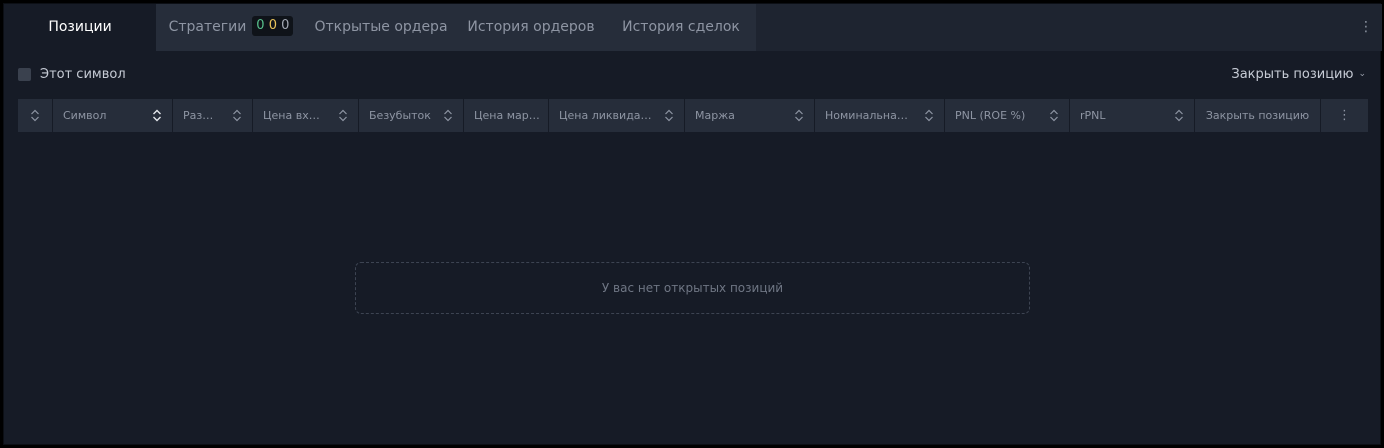  Describe the element at coordinates (990, 115) in the screenshot. I see `column-label: PNL (ROE %)` at that location.